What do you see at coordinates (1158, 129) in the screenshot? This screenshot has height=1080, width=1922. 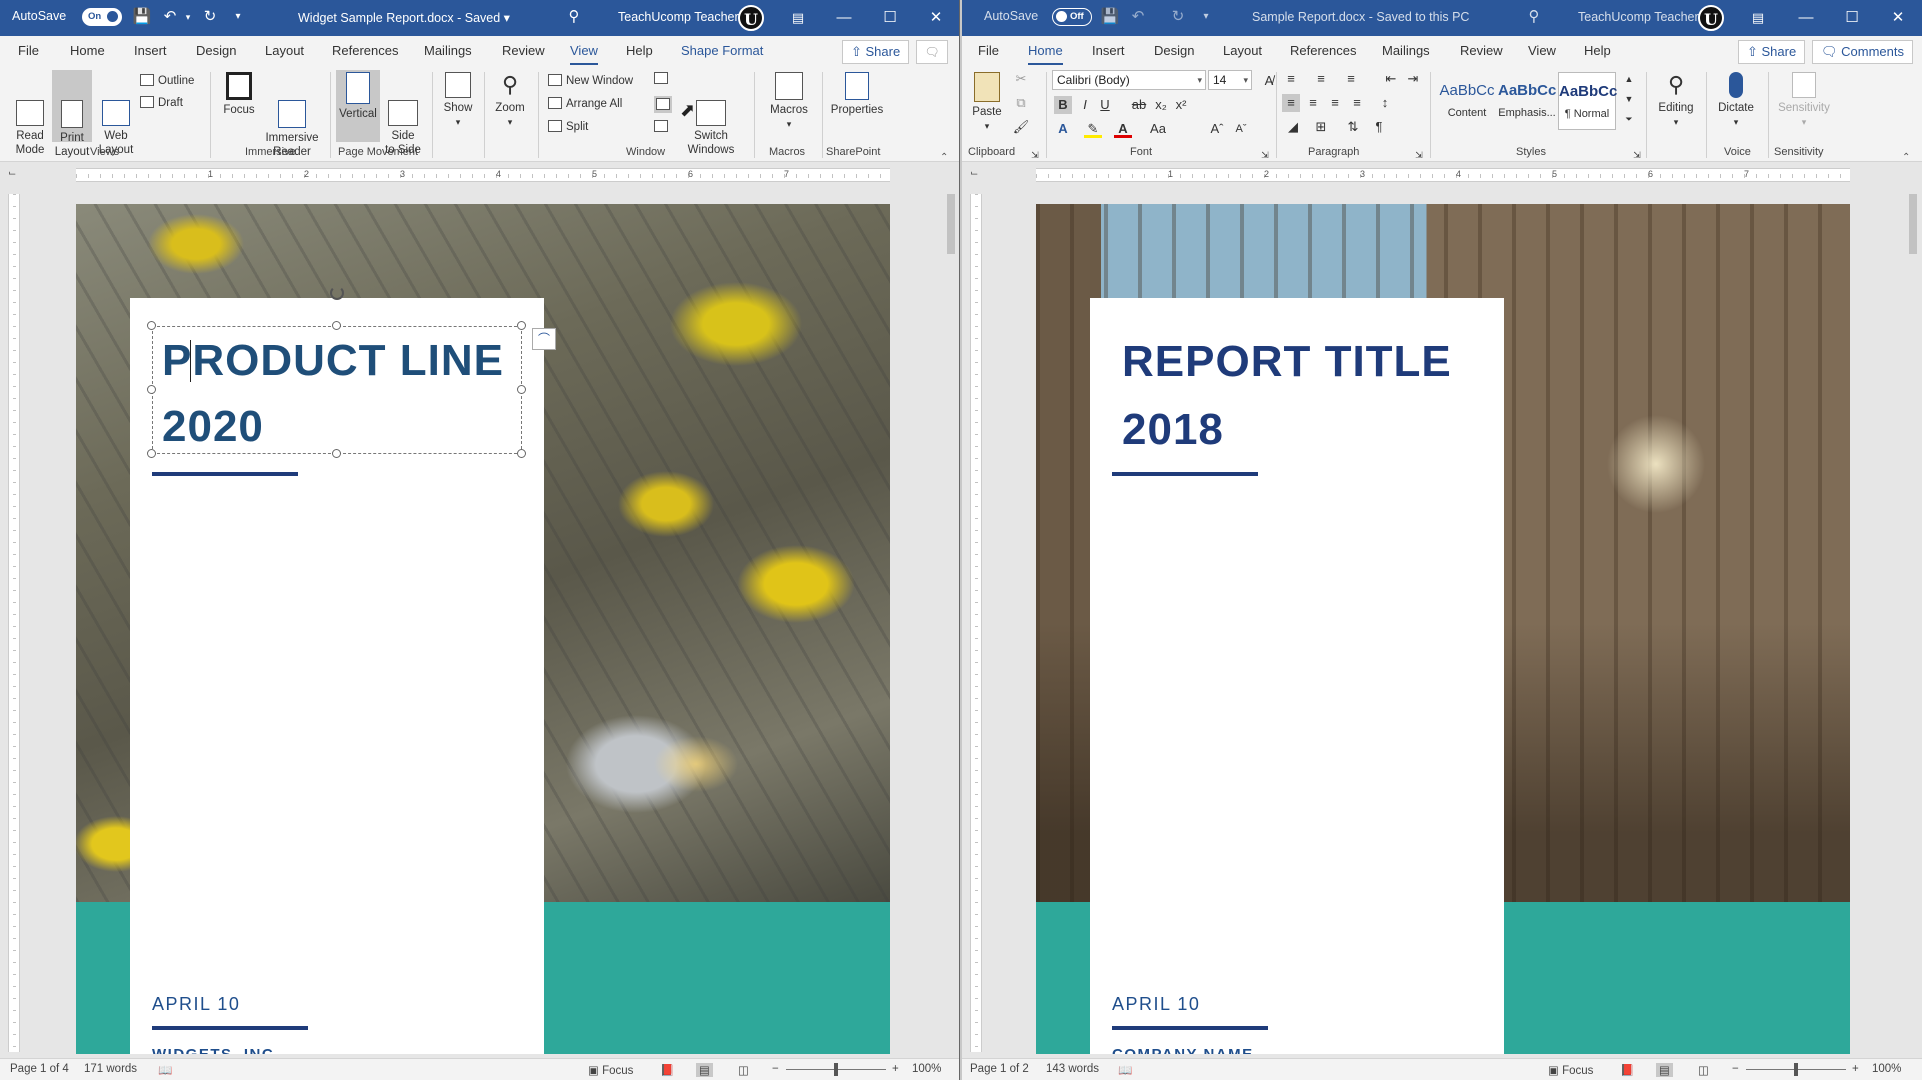 I see `change-case-icon: Aa` at bounding box center [1158, 129].